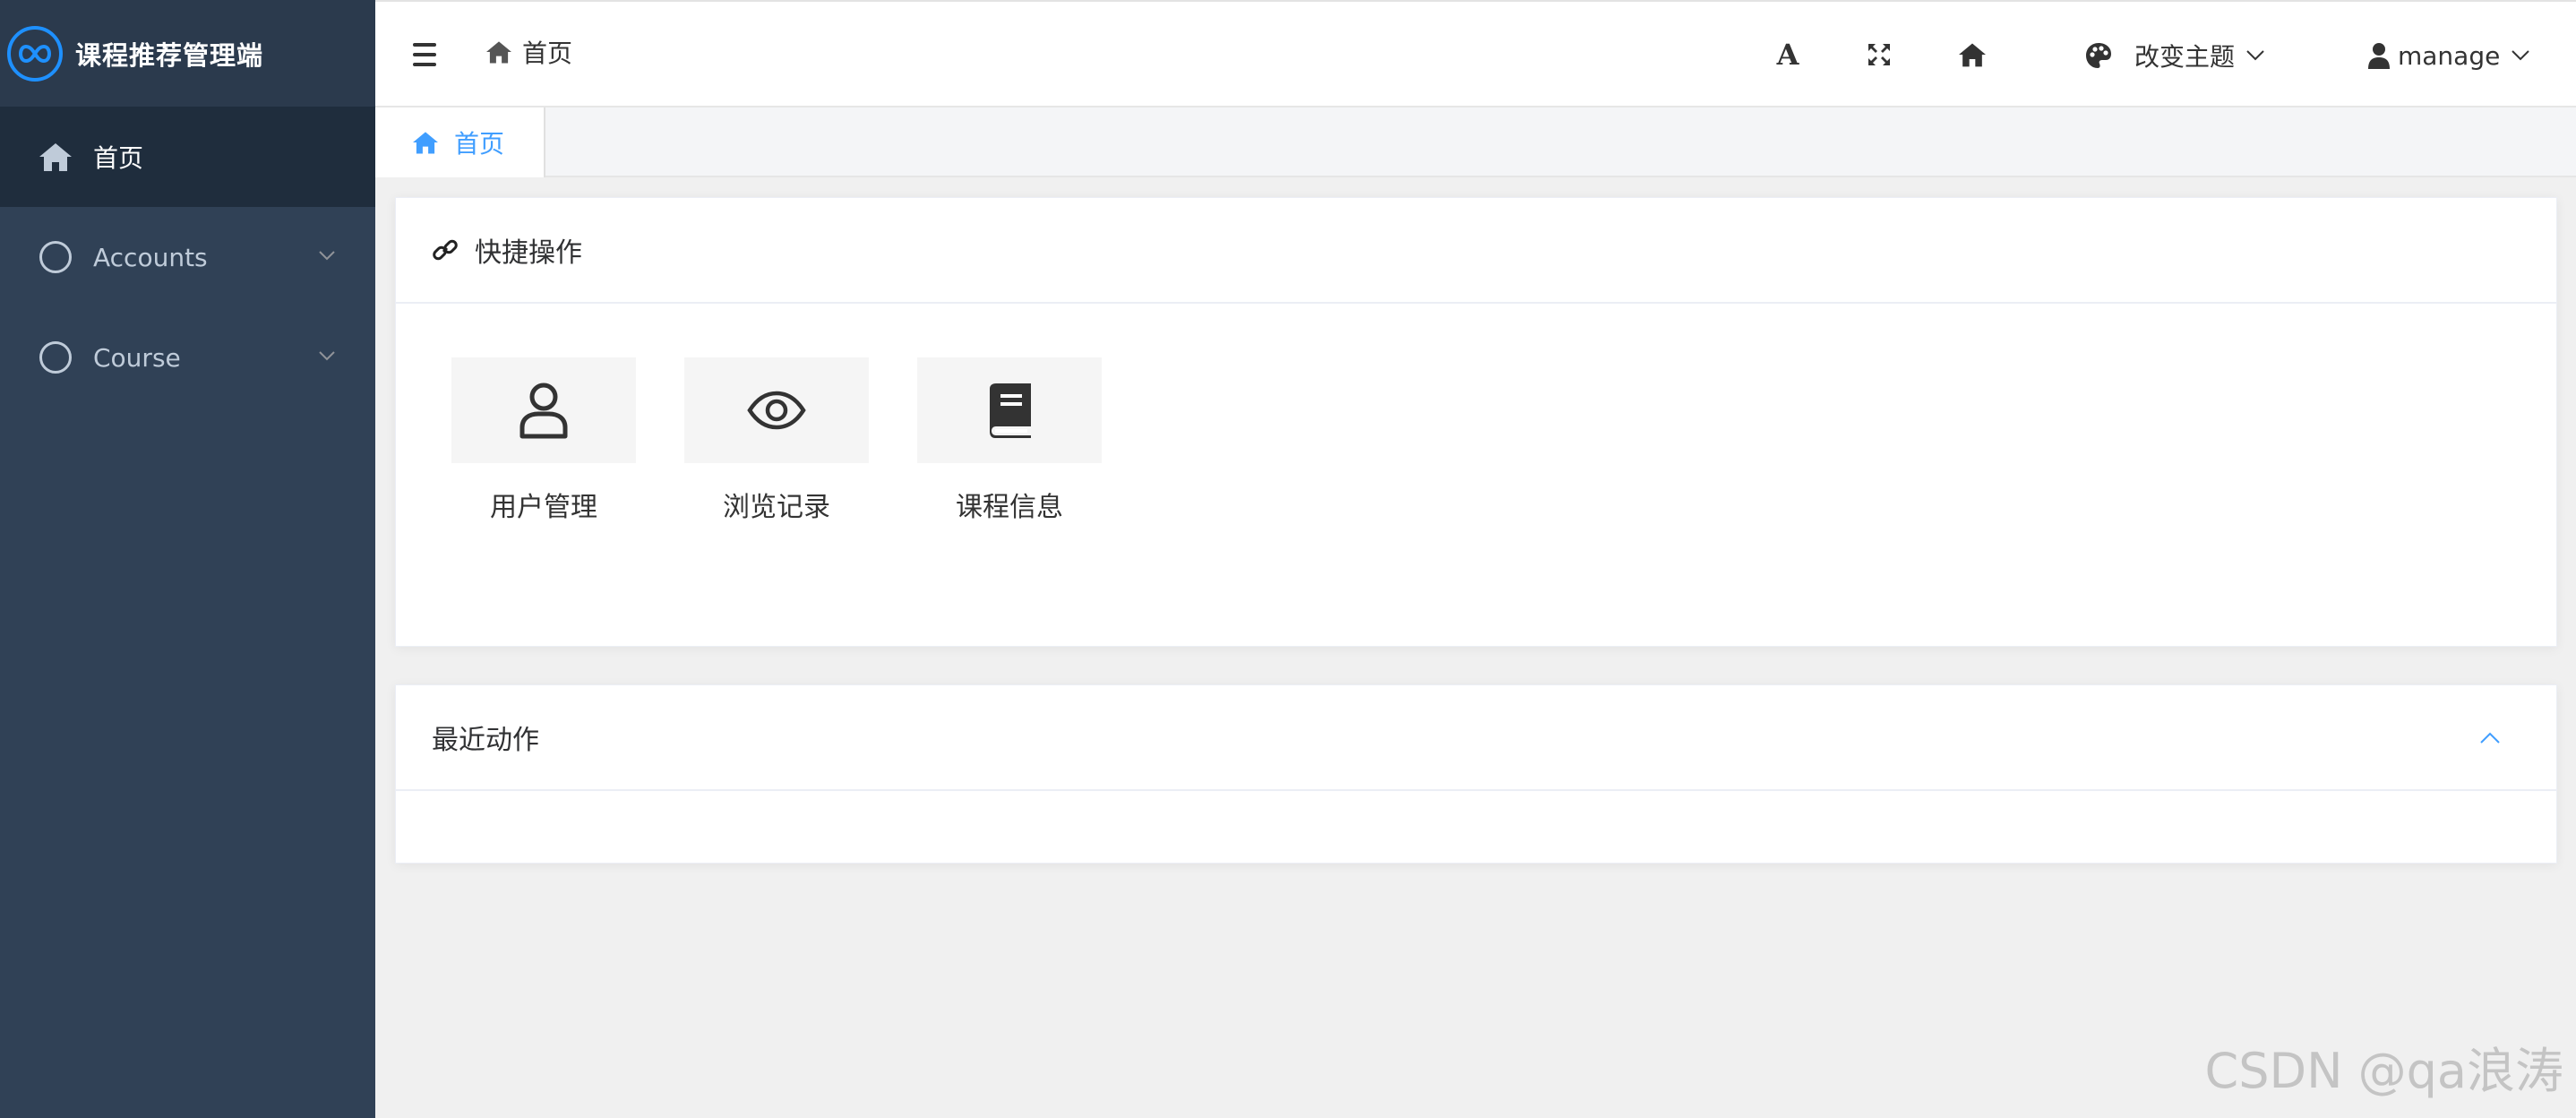 The image size is (2576, 1118). I want to click on breadcrumb-item: 首页, so click(547, 52).